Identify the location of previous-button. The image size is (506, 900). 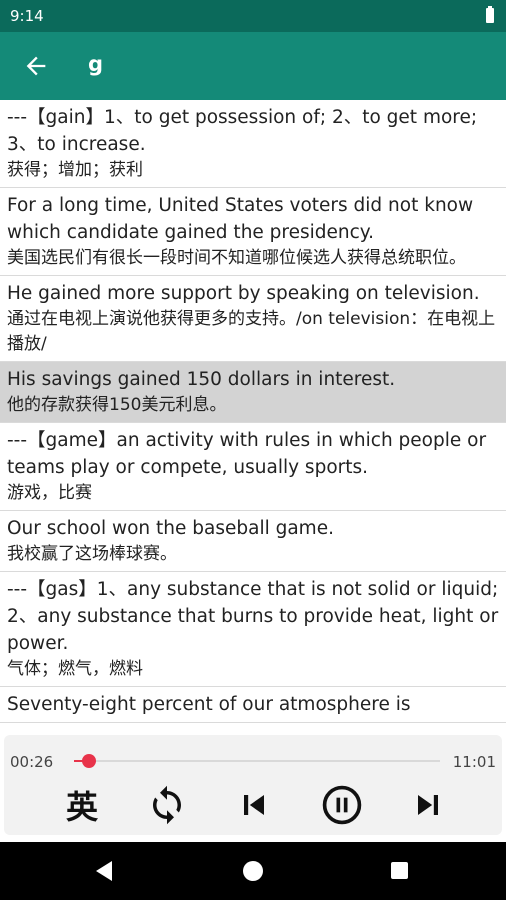
(254, 805).